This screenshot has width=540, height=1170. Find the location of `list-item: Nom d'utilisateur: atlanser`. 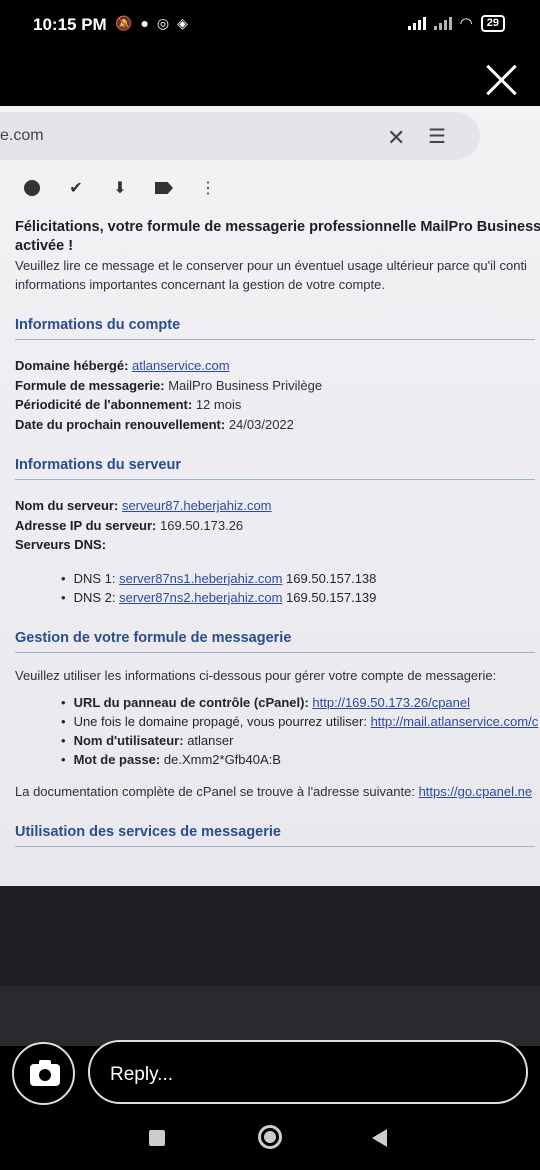

list-item: Nom d'utilisateur: atlanser is located at coordinates (306, 740).